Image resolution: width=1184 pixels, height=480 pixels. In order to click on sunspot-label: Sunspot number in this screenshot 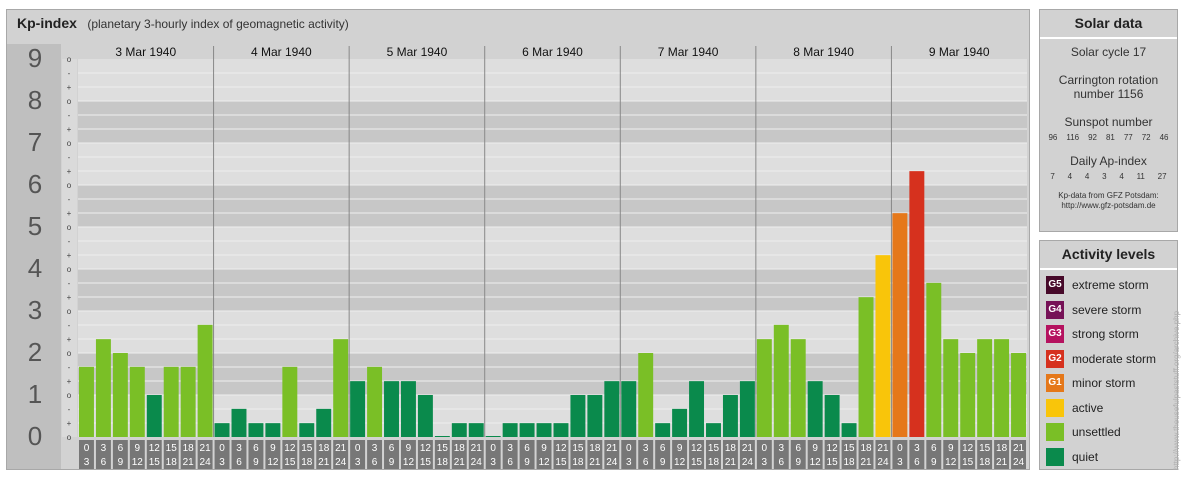, I will do `click(1108, 122)`.